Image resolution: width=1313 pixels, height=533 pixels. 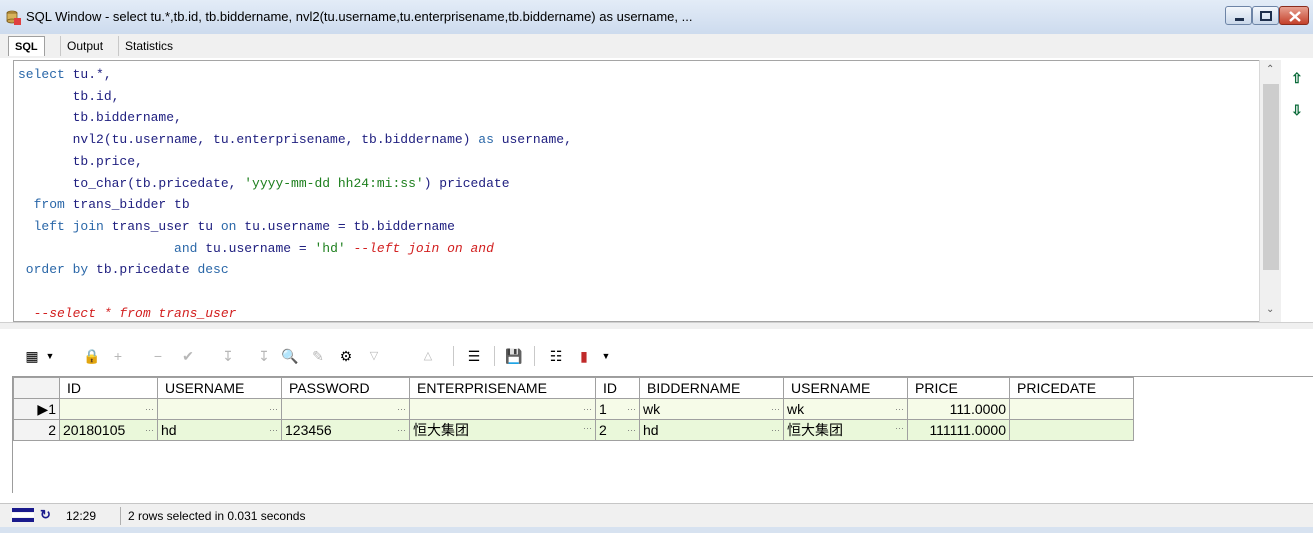 I want to click on scroll-thumb, so click(x=1271, y=177).